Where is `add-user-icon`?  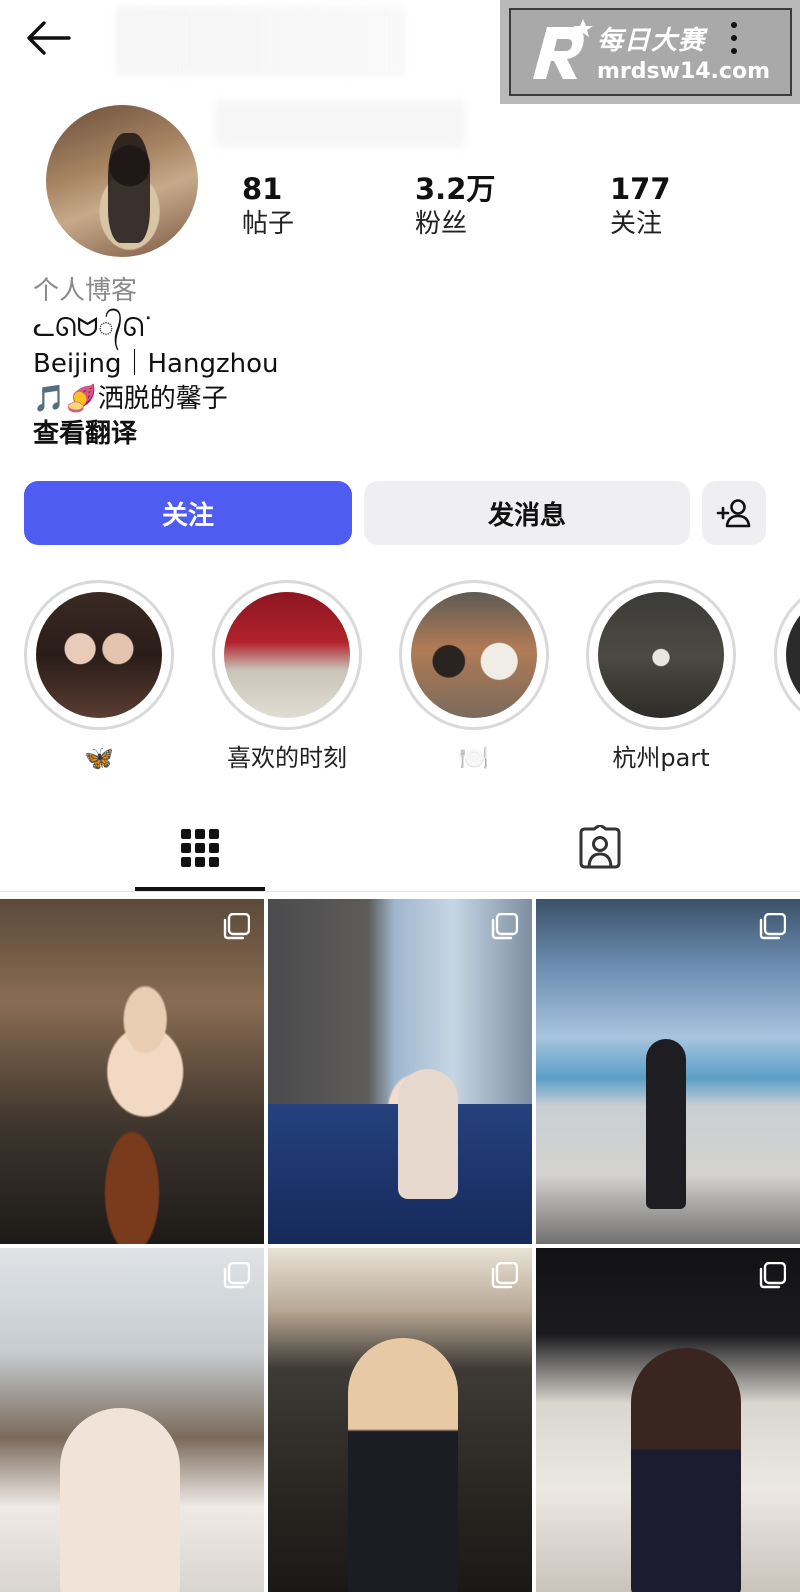
add-user-icon is located at coordinates (733, 513).